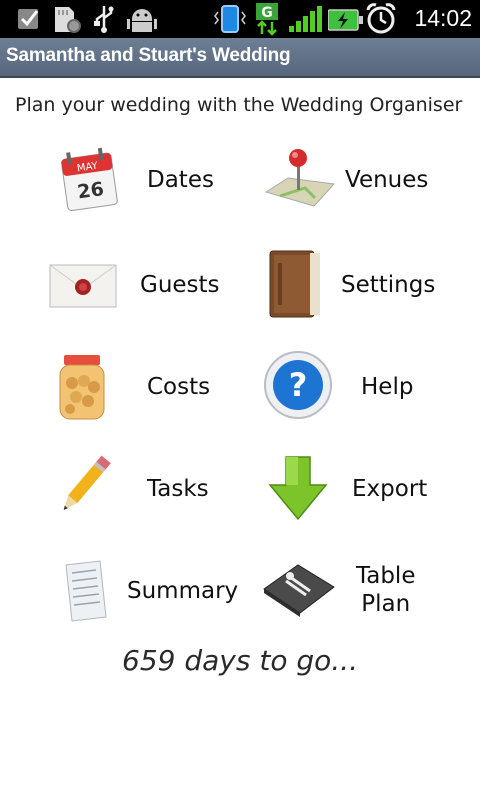 Image resolution: width=480 pixels, height=800 pixels. I want to click on alarm-icon, so click(381, 18).